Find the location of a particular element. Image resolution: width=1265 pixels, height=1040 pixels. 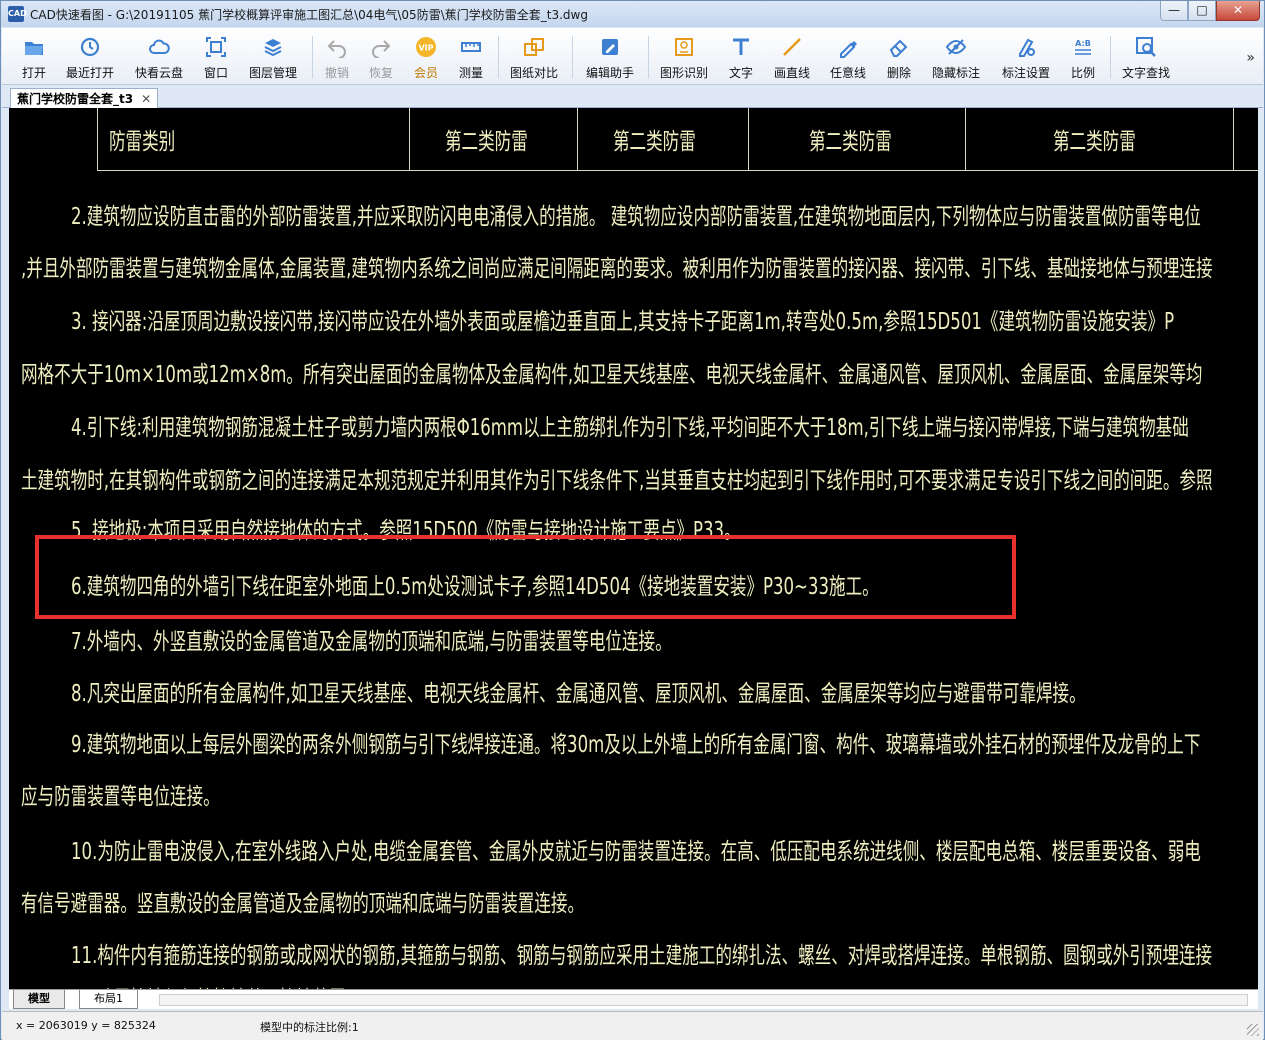

annotation-settings-label: 标注设置 is located at coordinates (1025, 73).